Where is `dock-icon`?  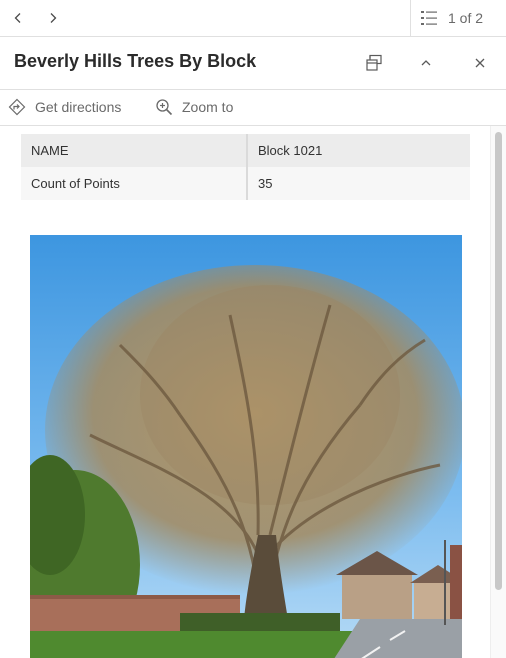
dock-icon is located at coordinates (374, 62).